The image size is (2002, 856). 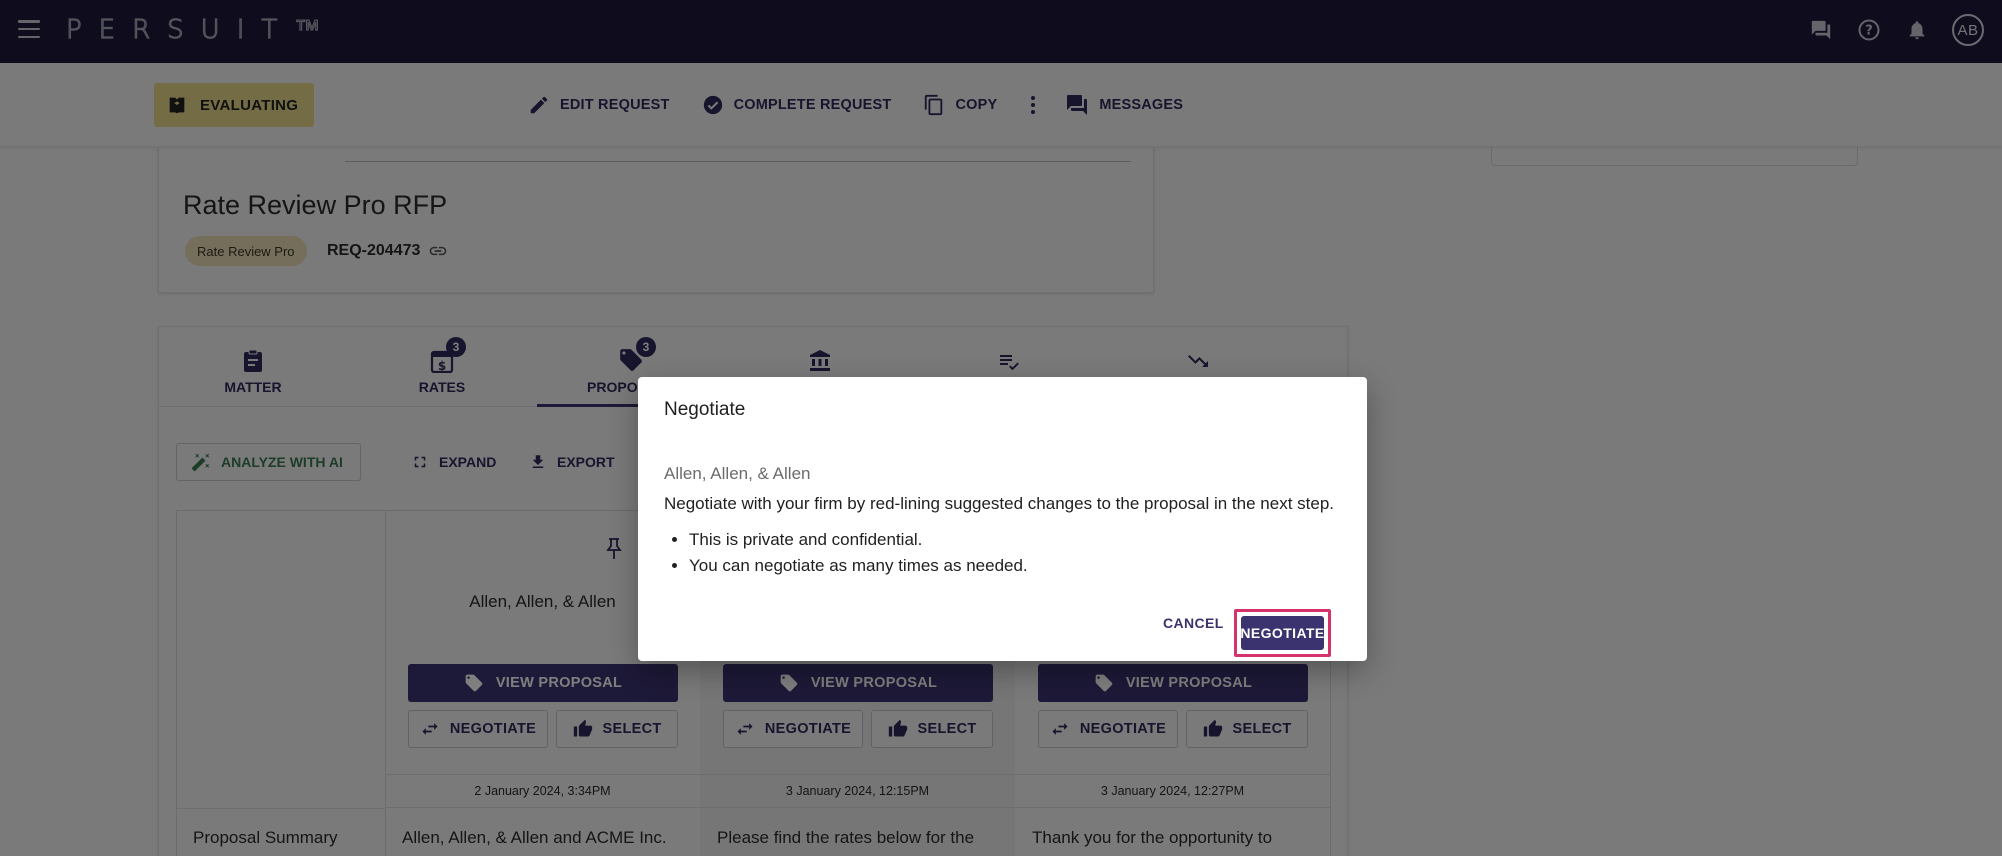 I want to click on list-item: This is private and confidential., so click(x=858, y=540).